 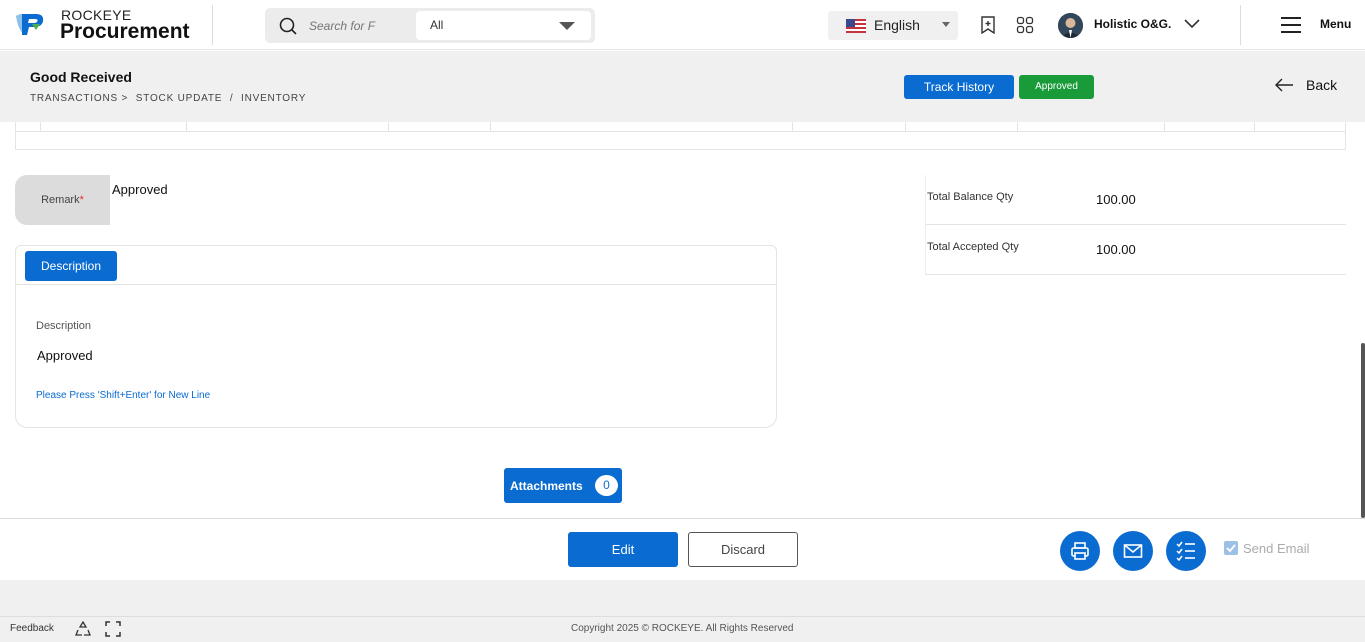 I want to click on checklist-icon, so click(x=1185, y=551).